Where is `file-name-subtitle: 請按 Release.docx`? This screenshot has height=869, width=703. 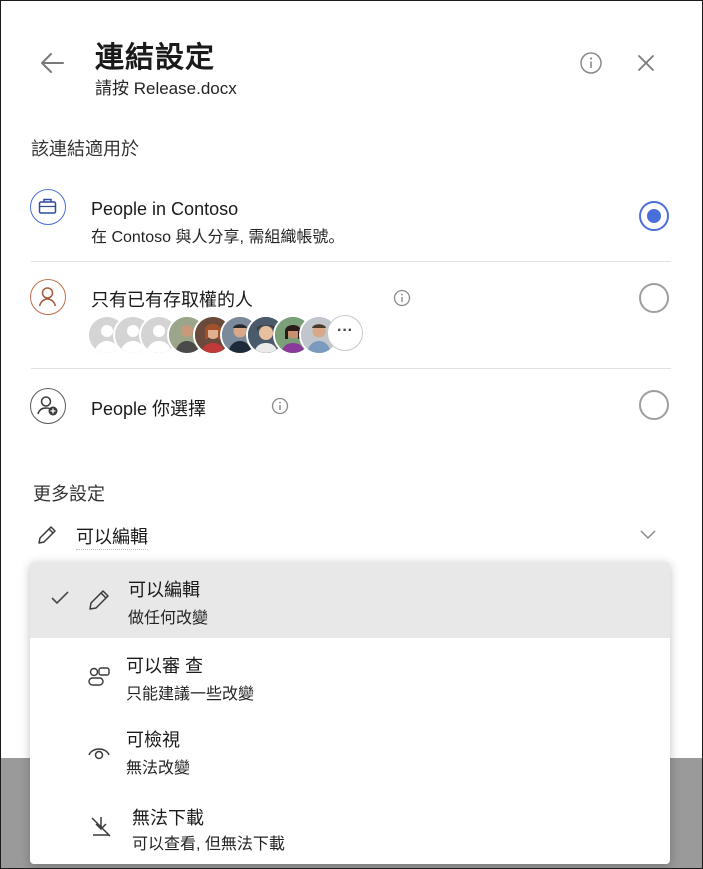 file-name-subtitle: 請按 Release.docx is located at coordinates (166, 88).